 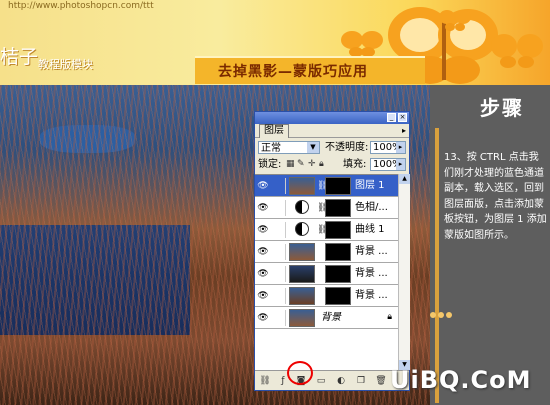 I want to click on watermark-logo: UiBQ.CoM, so click(x=461, y=380).